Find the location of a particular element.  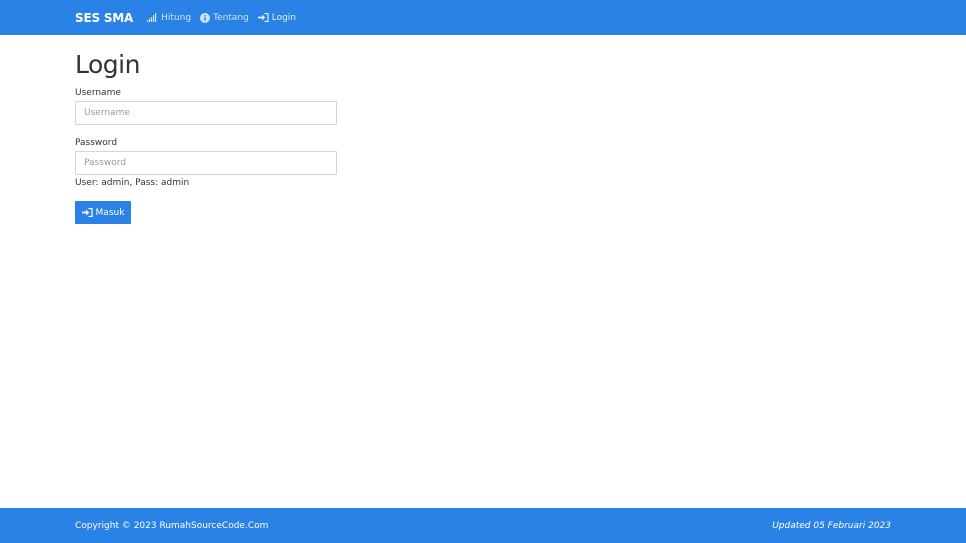

masuk-button-label: Masuk is located at coordinates (110, 212).